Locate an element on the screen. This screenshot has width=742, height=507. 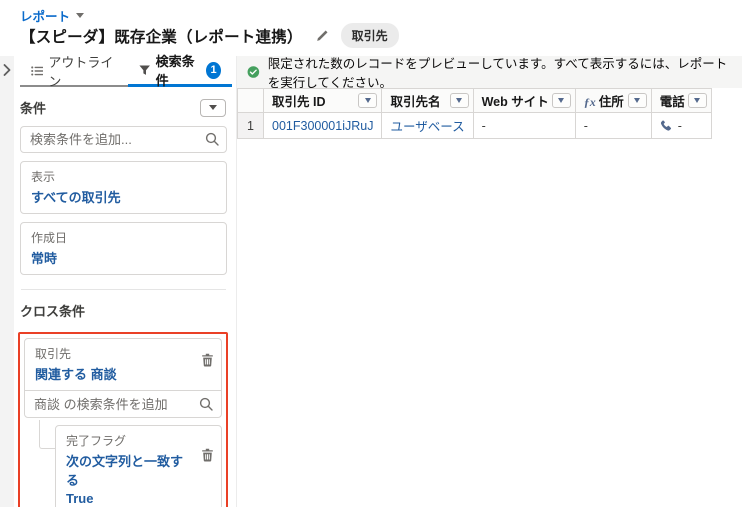
column-header-account-id: 取引先 ID is located at coordinates (322, 100).